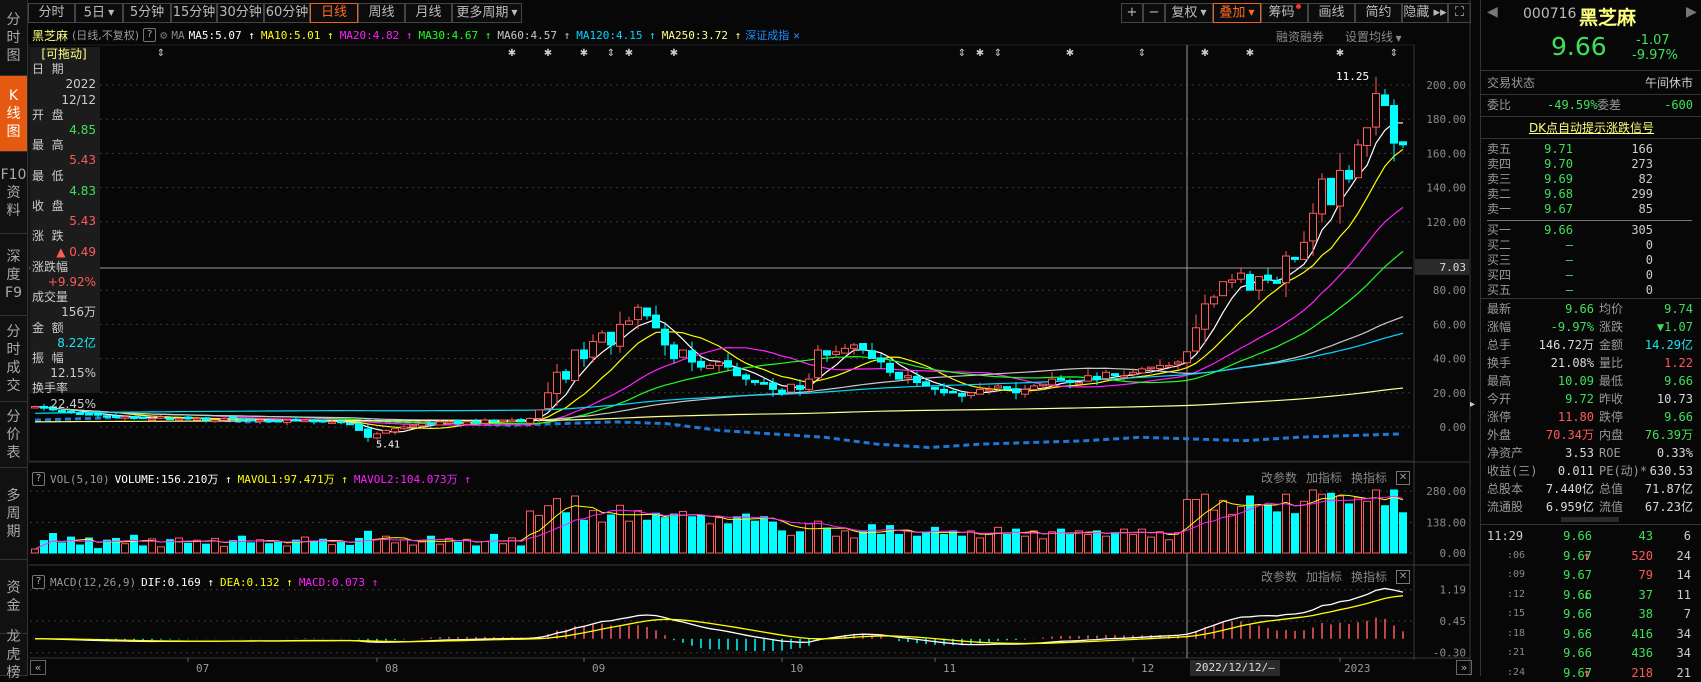  Describe the element at coordinates (1649, 290) in the screenshot. I see `bid-volume: 0` at that location.